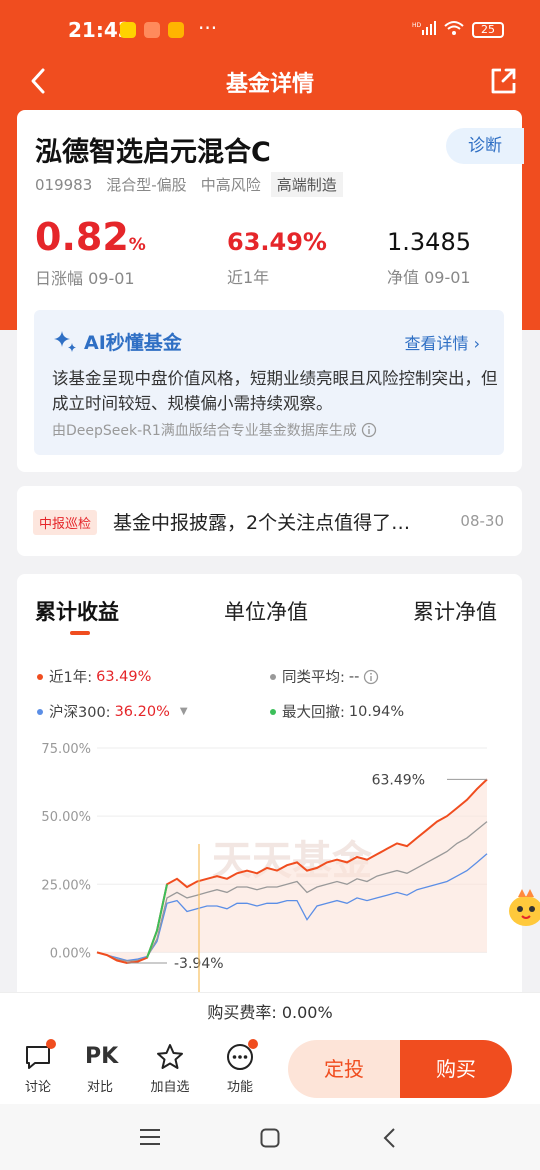 The image size is (540, 1170). I want to click on legend-index-value: 36.20%, so click(142, 711).